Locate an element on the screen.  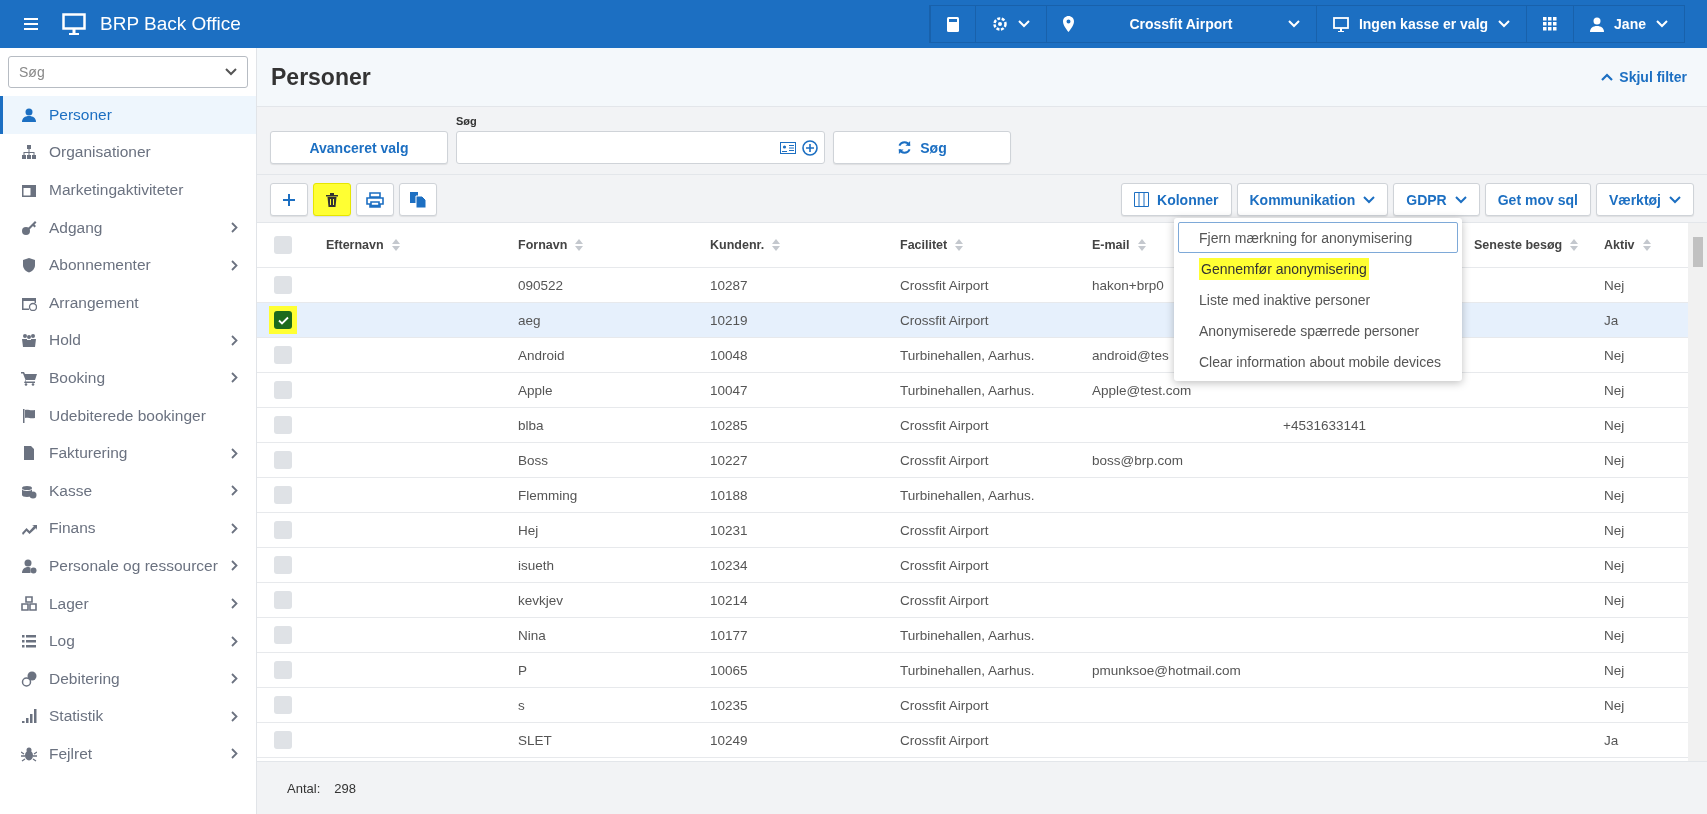
table-cell: 10287 is located at coordinates (729, 285).